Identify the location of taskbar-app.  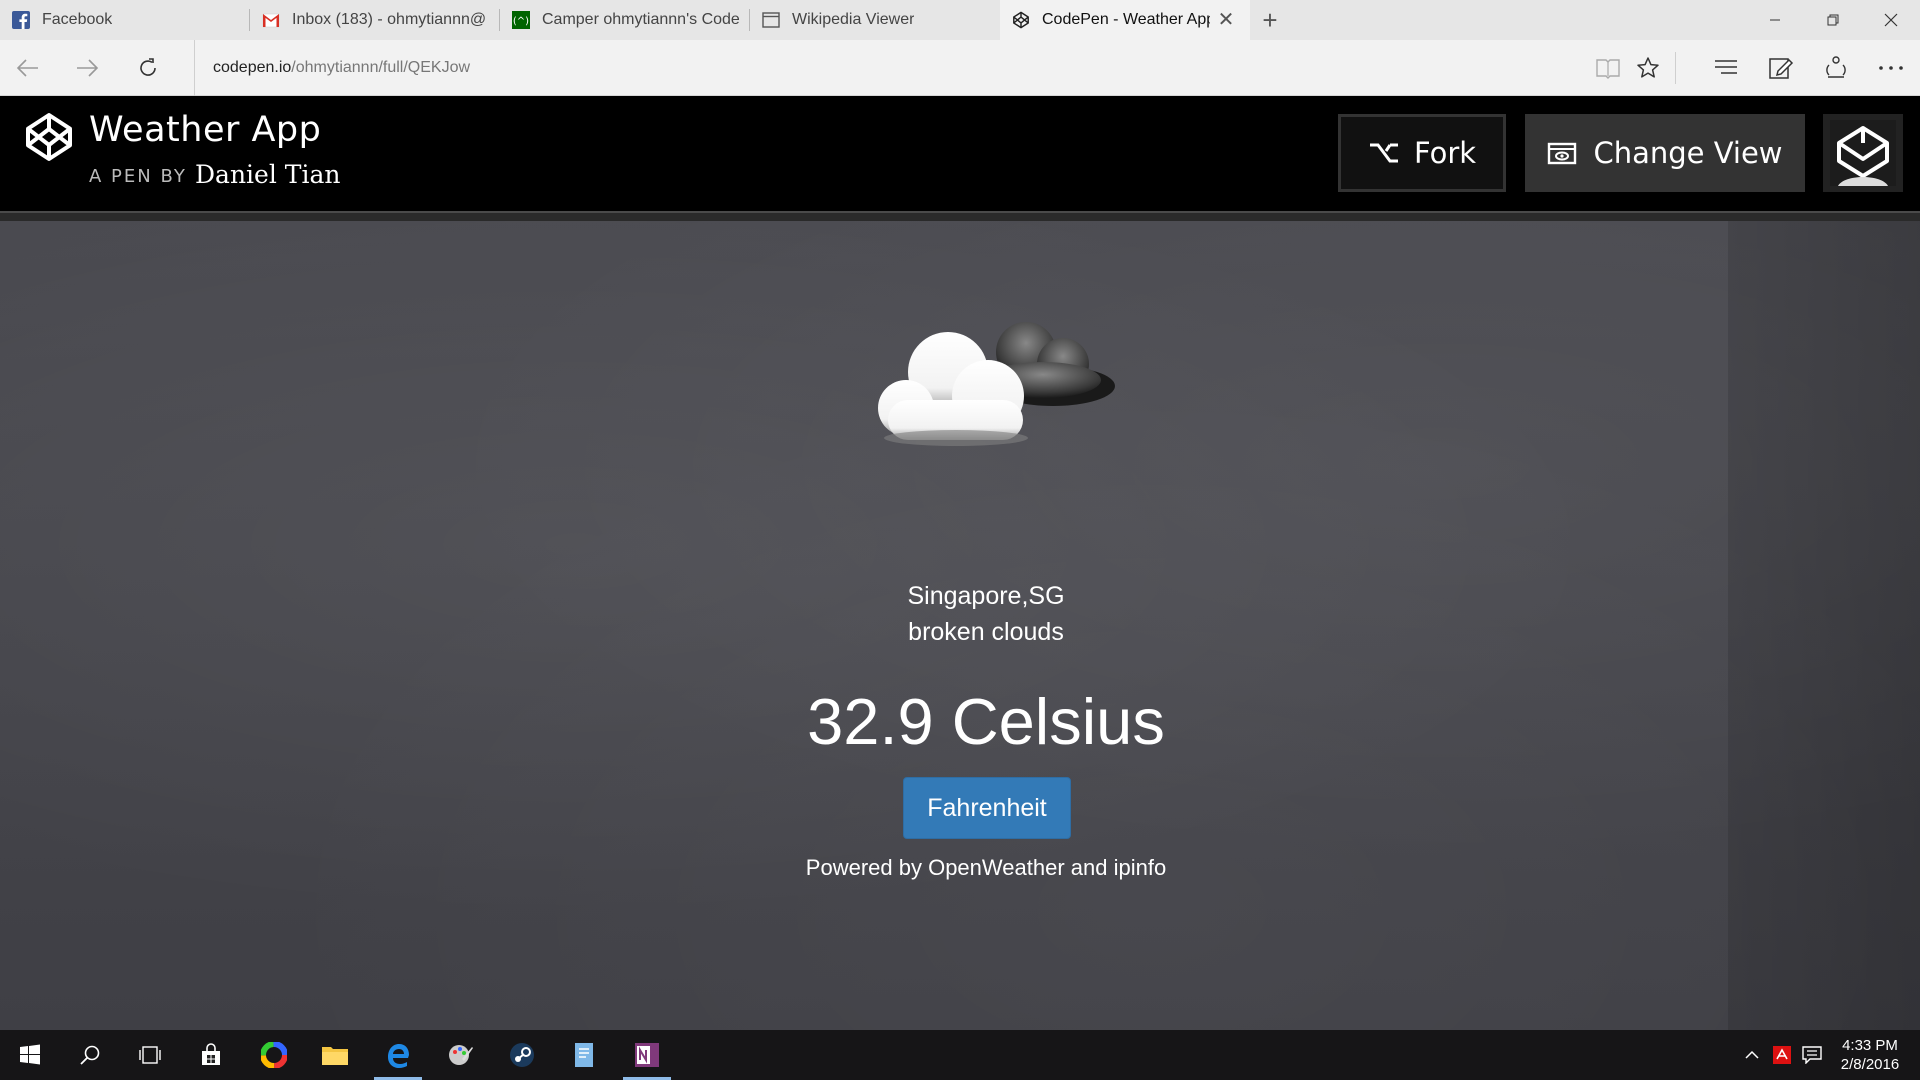
(584, 1055).